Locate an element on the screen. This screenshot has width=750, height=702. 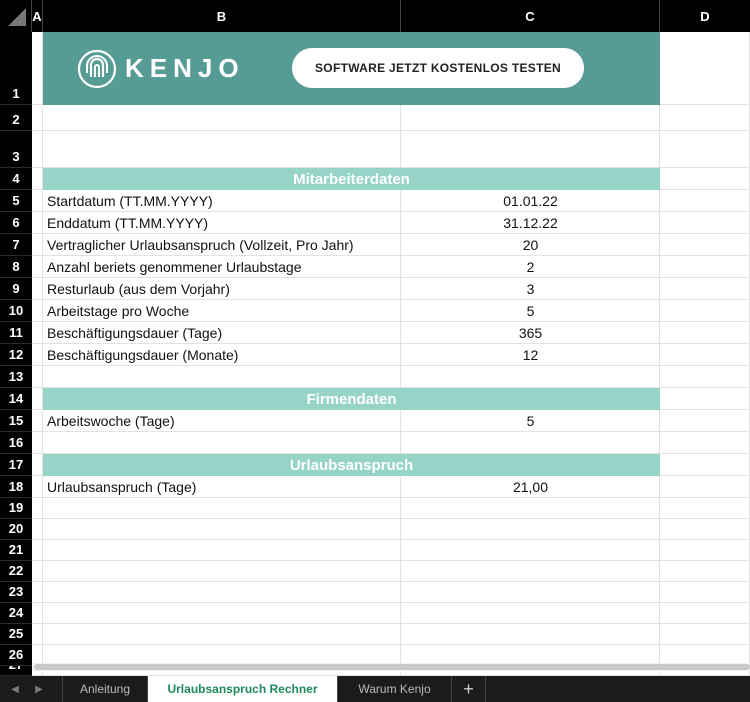
employee-label: Resturlaub (aus dem Vorjahr) is located at coordinates (138, 289).